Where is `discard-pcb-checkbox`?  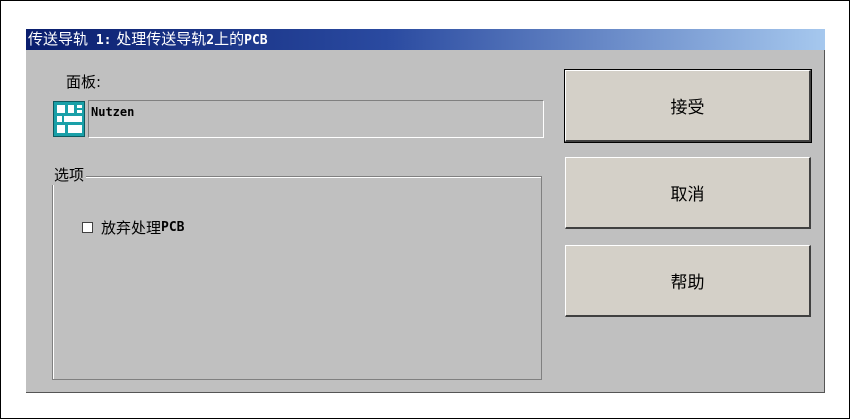
discard-pcb-checkbox is located at coordinates (87, 227).